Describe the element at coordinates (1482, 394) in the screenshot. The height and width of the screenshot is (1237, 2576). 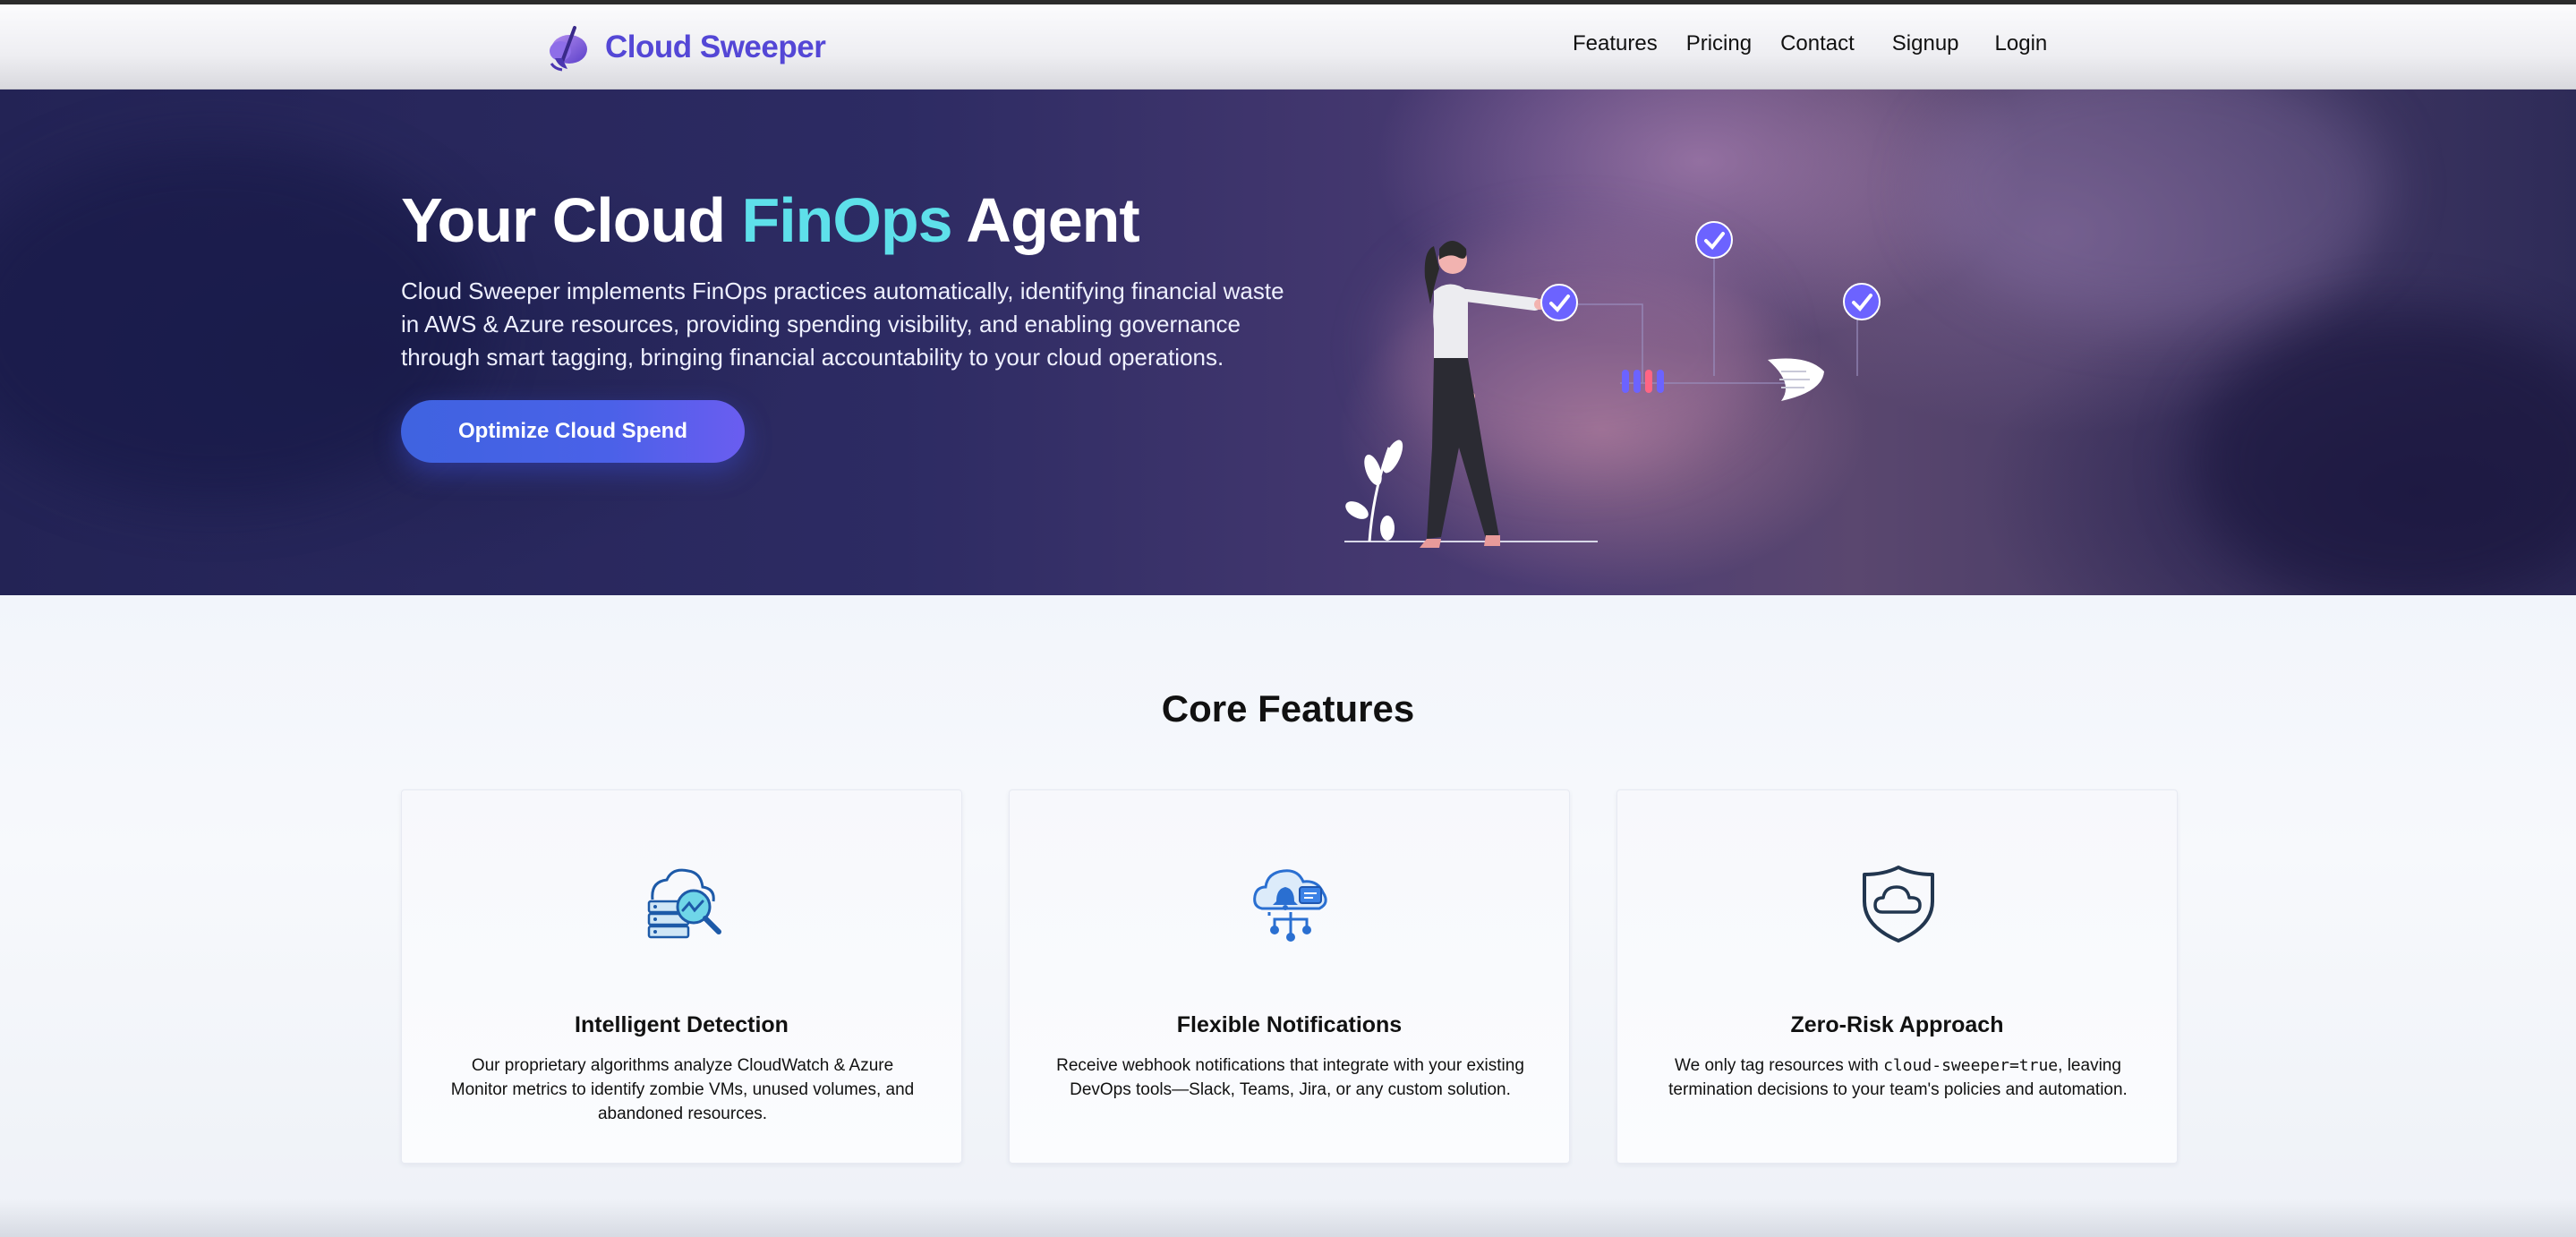
I see `person-illustration` at that location.